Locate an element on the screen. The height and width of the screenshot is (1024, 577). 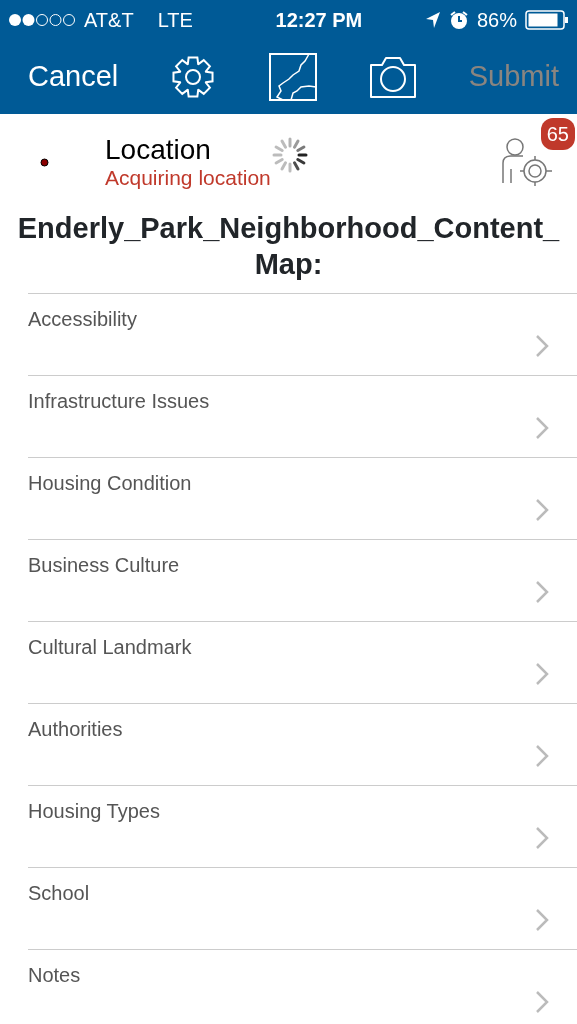
loading-spinner-icon is located at coordinates (289, 155).